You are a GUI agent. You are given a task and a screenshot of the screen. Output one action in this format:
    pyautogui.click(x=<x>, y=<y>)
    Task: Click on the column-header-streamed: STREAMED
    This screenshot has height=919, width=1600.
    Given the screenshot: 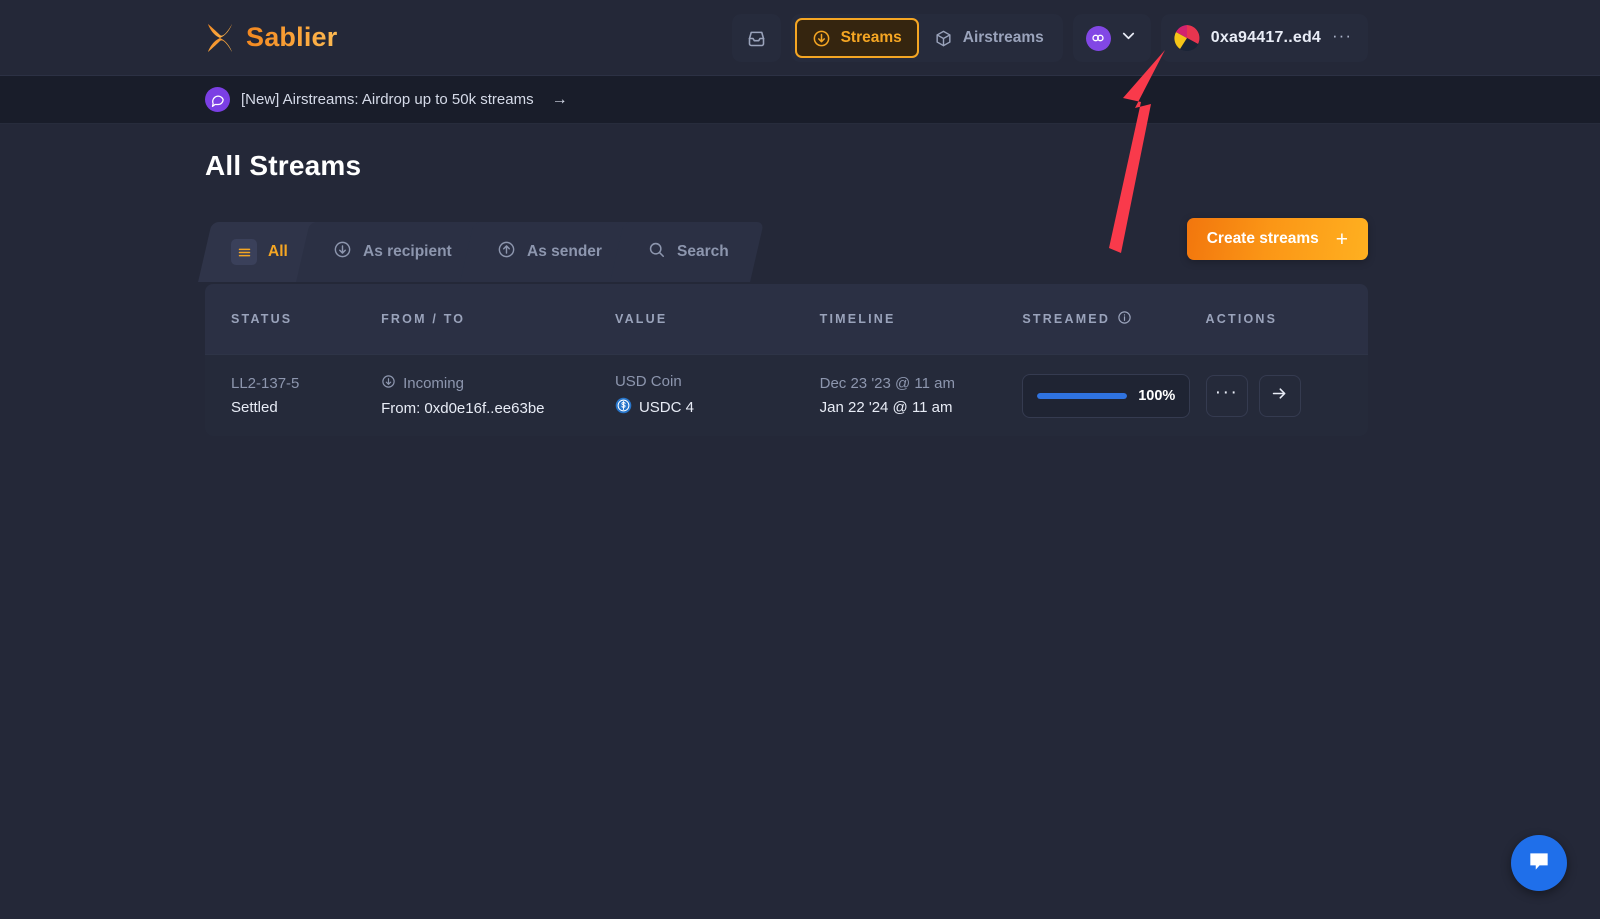 What is the action you would take?
    pyautogui.click(x=1113, y=319)
    